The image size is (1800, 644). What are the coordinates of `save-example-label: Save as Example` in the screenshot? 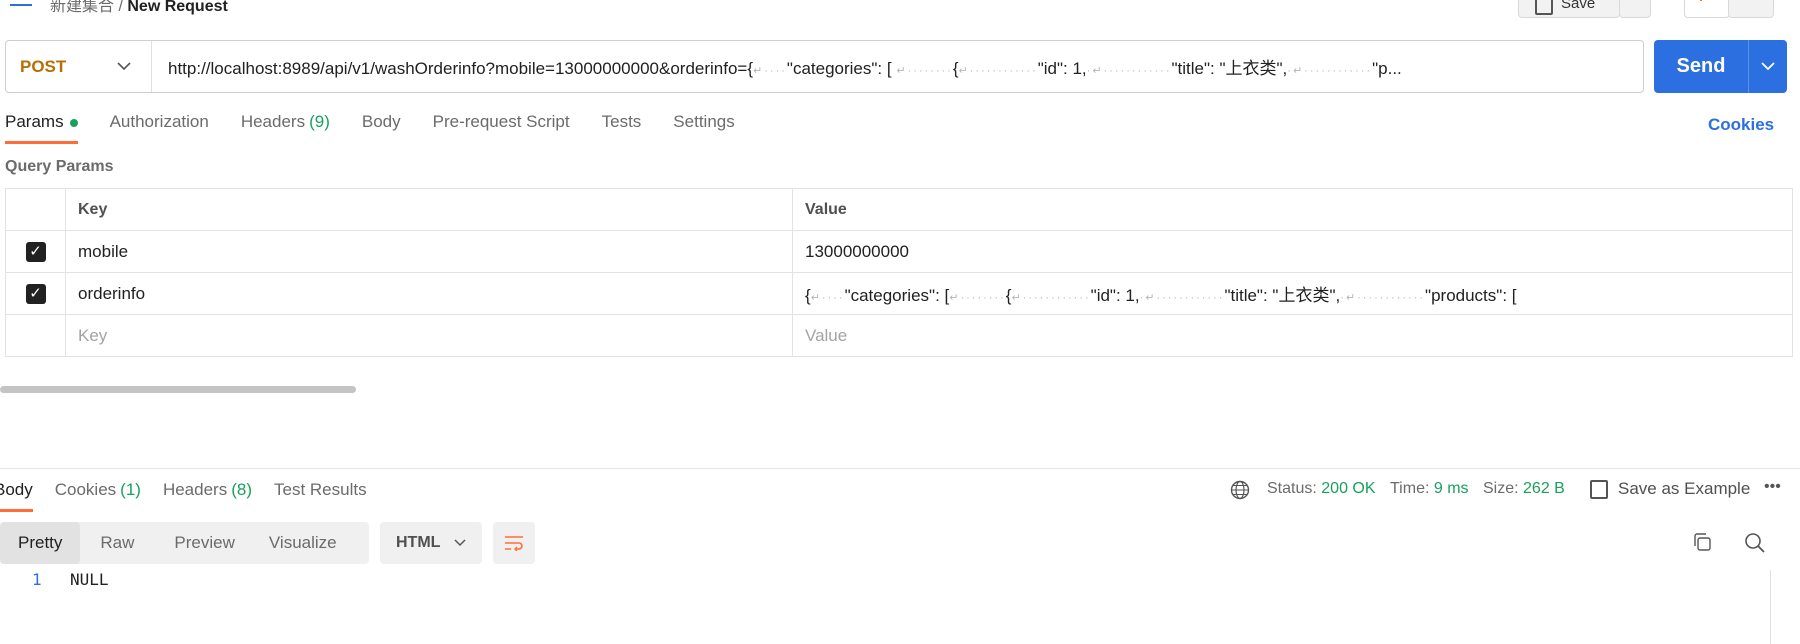 It's located at (1684, 488).